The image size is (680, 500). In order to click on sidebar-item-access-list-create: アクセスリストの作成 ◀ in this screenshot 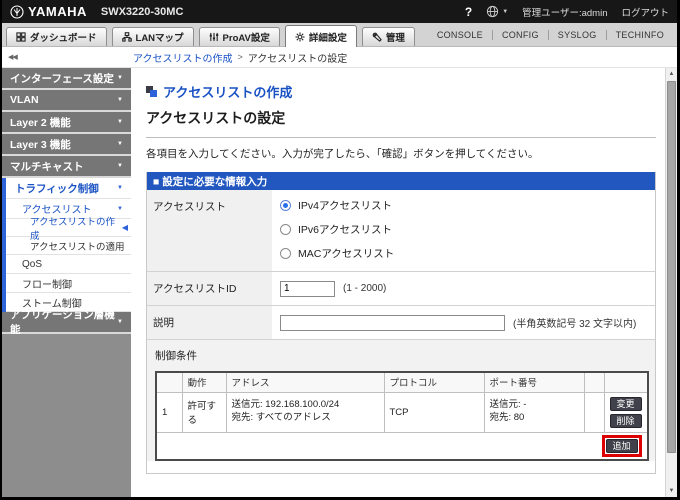, I will do `click(68, 229)`.